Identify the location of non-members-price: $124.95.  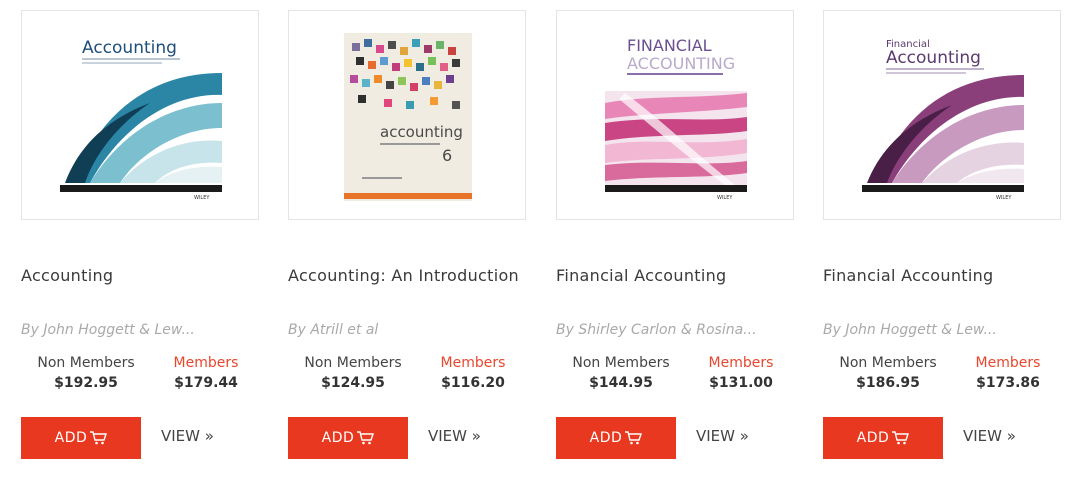
(353, 383).